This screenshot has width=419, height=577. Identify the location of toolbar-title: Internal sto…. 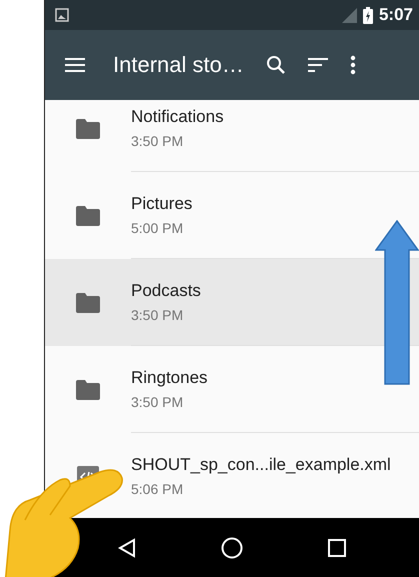
(178, 65).